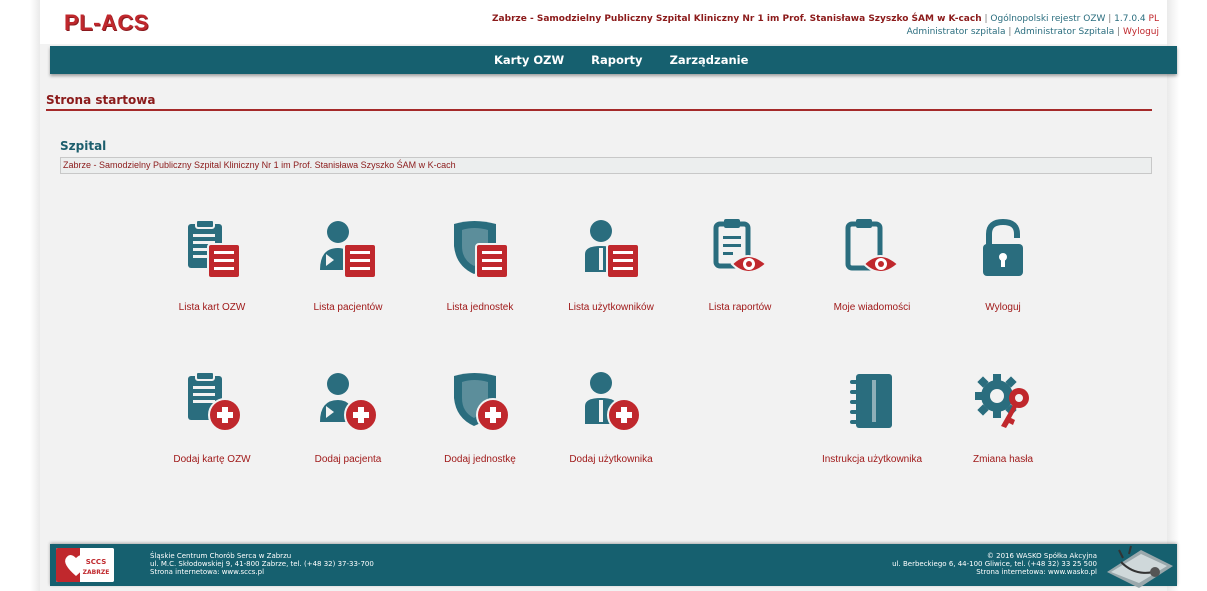 Image resolution: width=1207 pixels, height=591 pixels. I want to click on tile-label: Dodaj pacjenta, so click(348, 459).